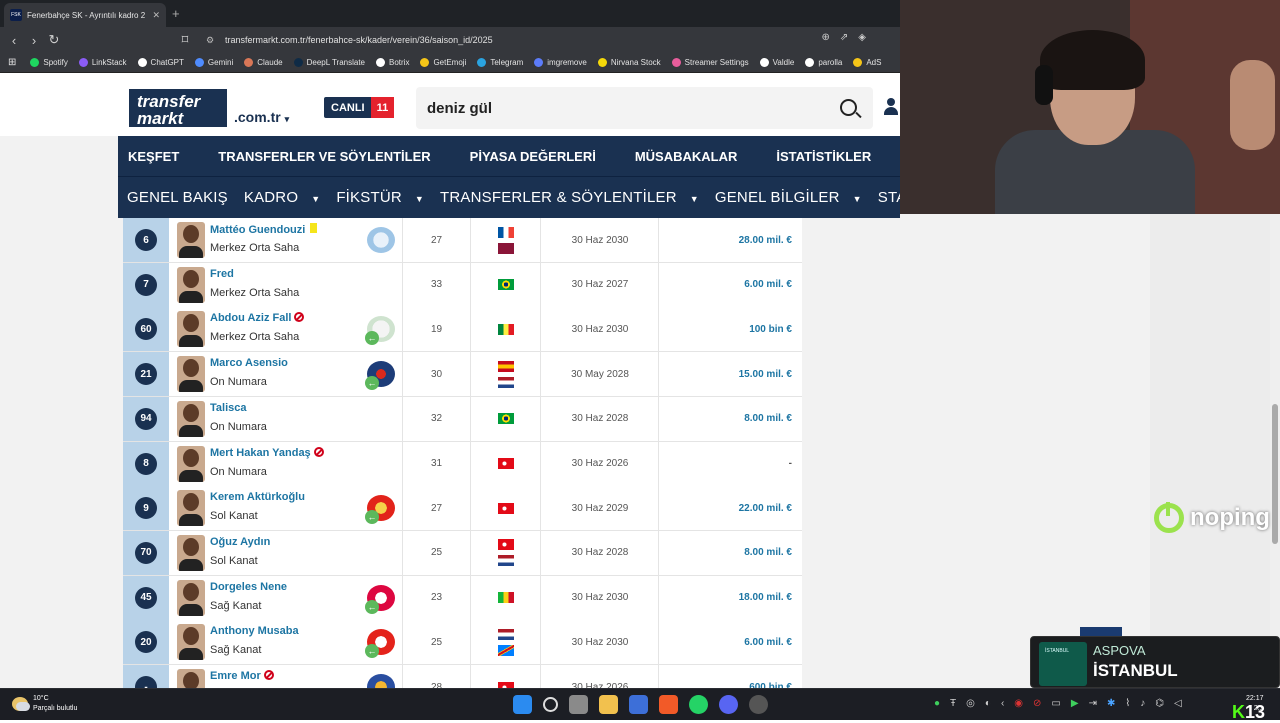 The height and width of the screenshot is (723, 1280). I want to click on bookmark-imgremove: imgremove, so click(560, 62).